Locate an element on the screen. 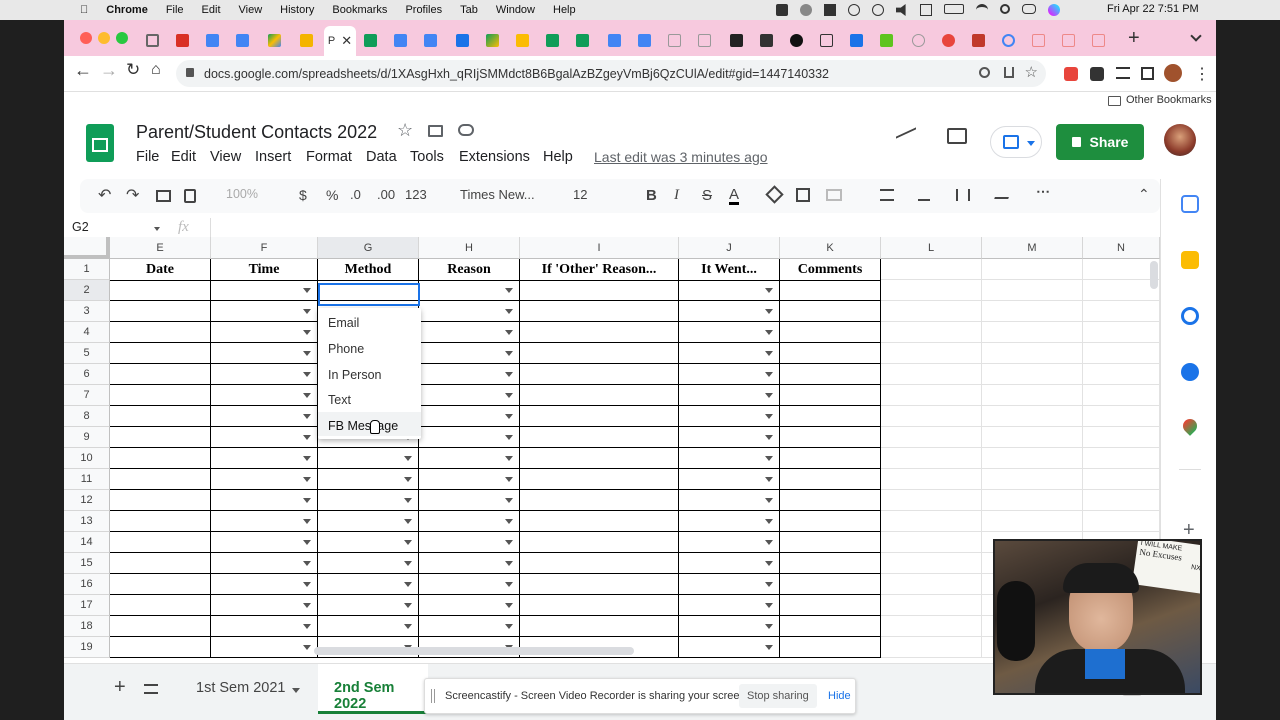  mac-datetime: Fri Apr 22 7:51 PM is located at coordinates (1153, 9).